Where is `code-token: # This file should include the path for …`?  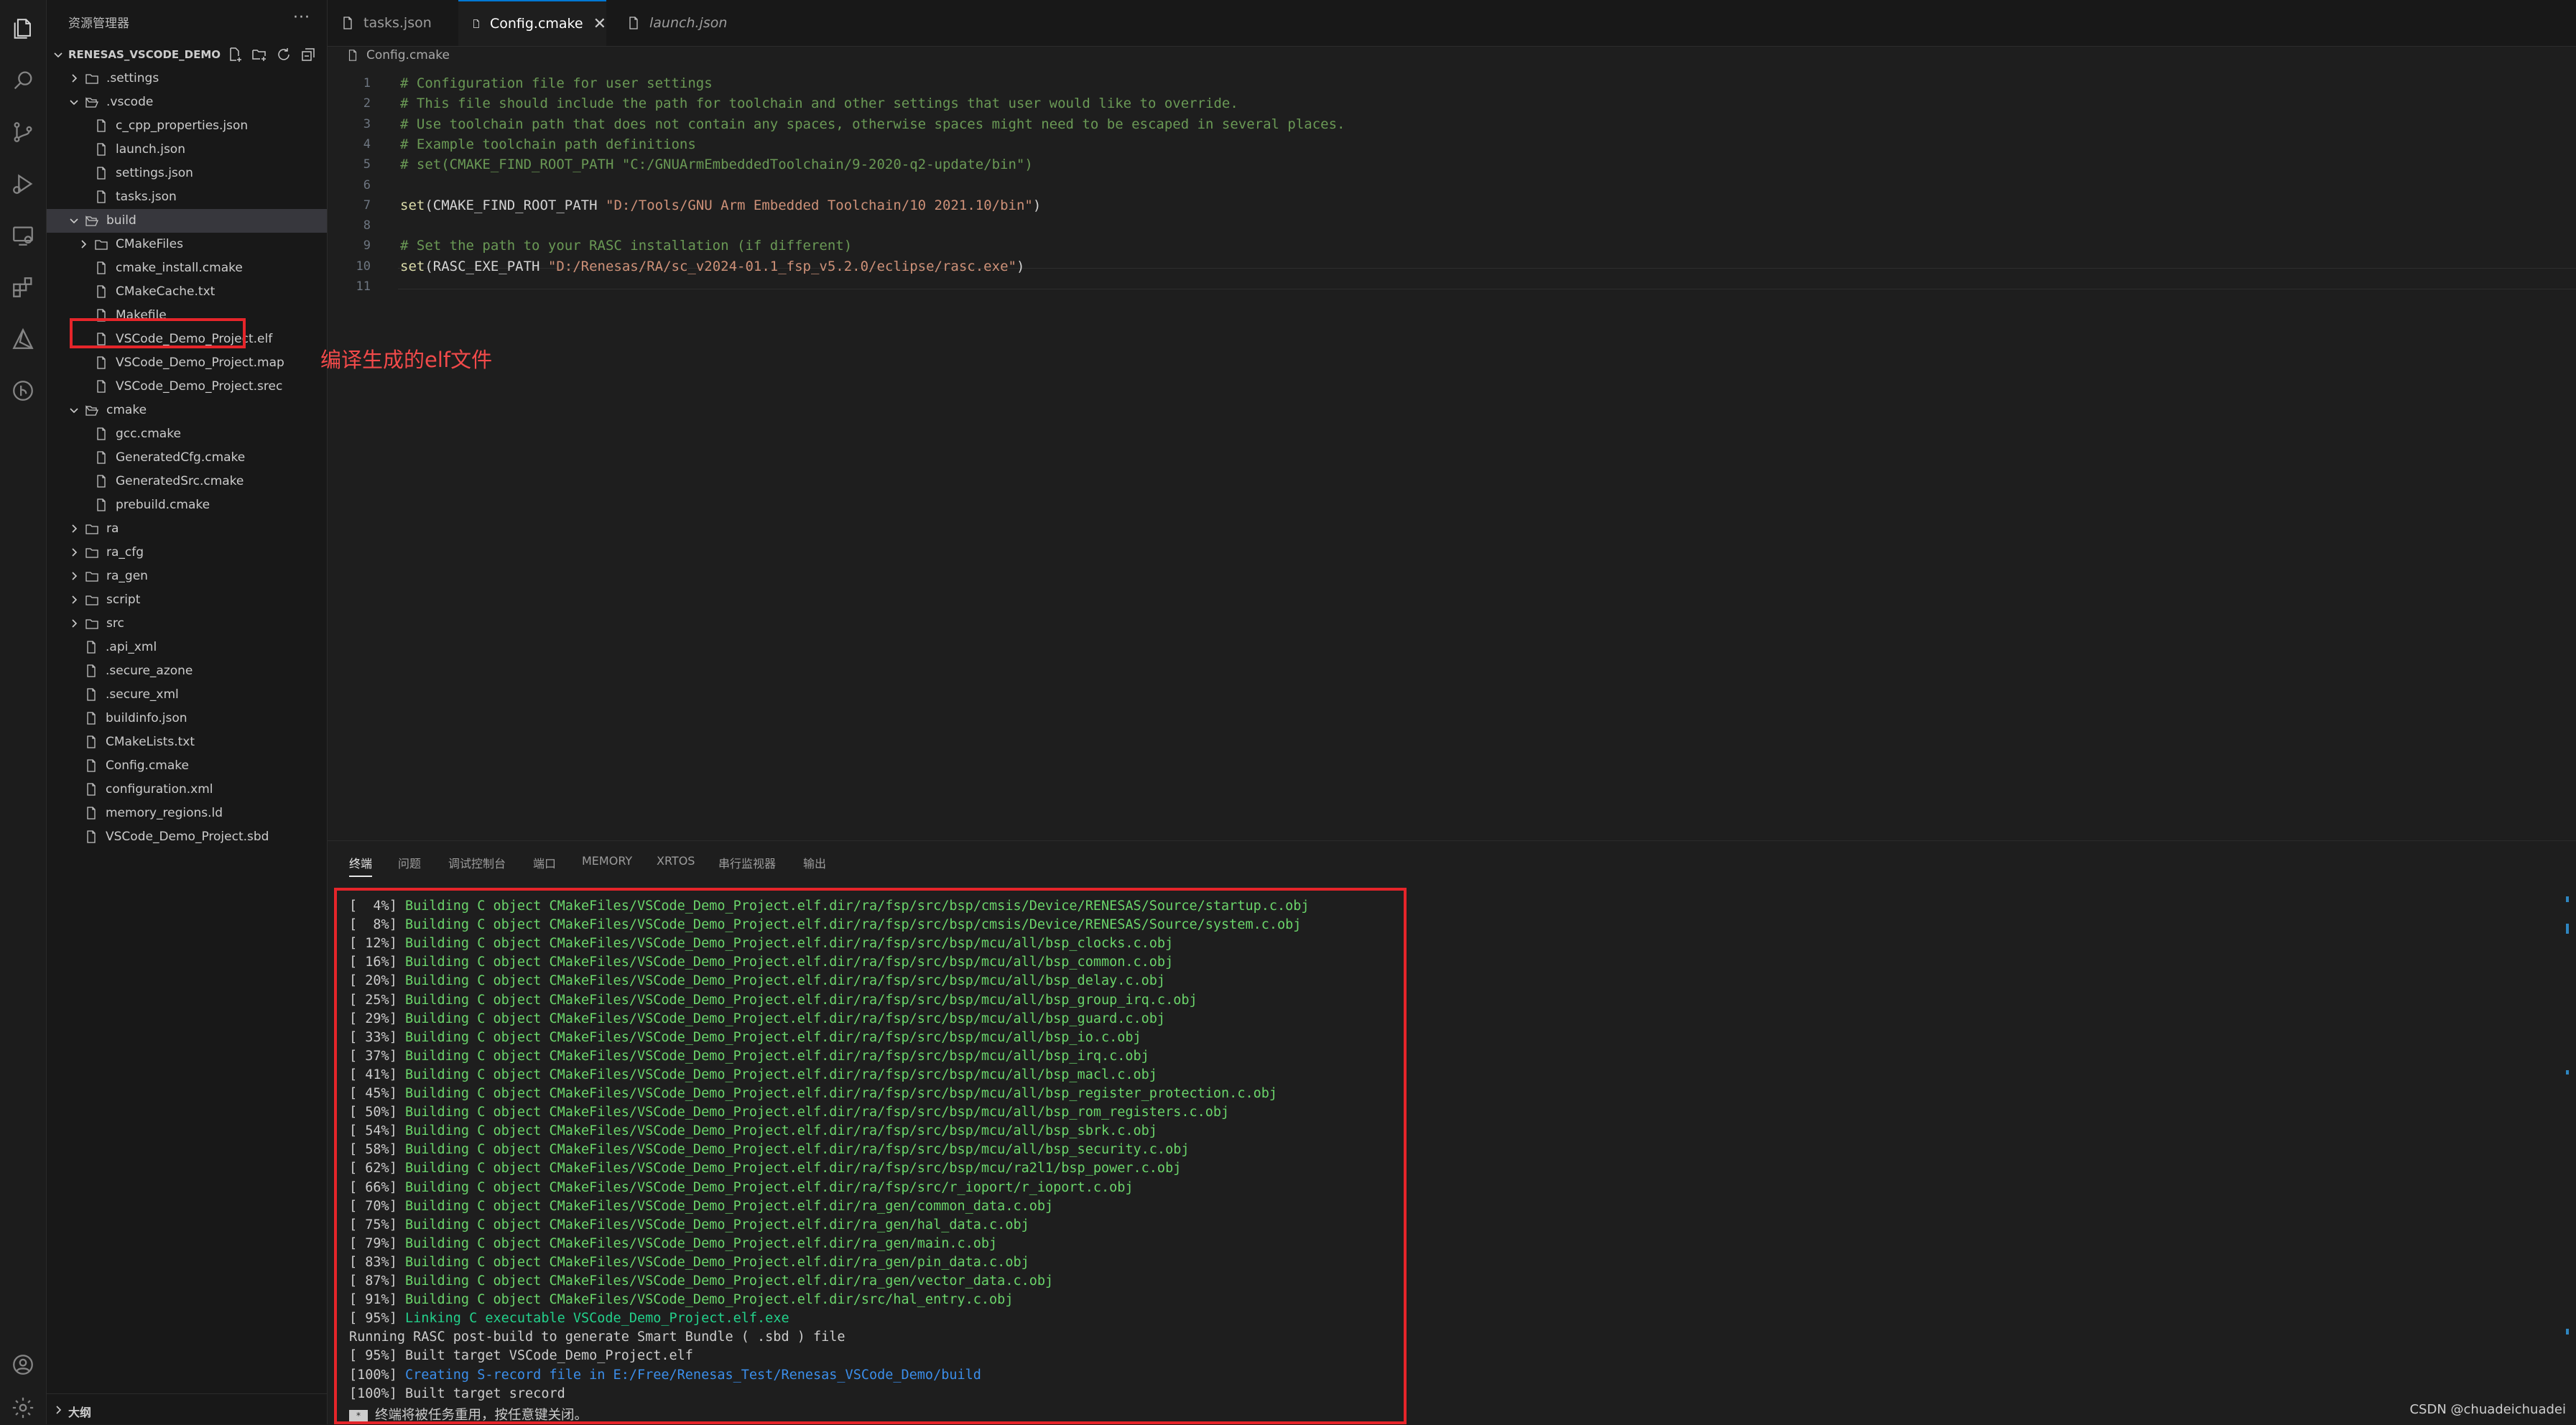
code-token: # This file should include the path for … is located at coordinates (819, 104).